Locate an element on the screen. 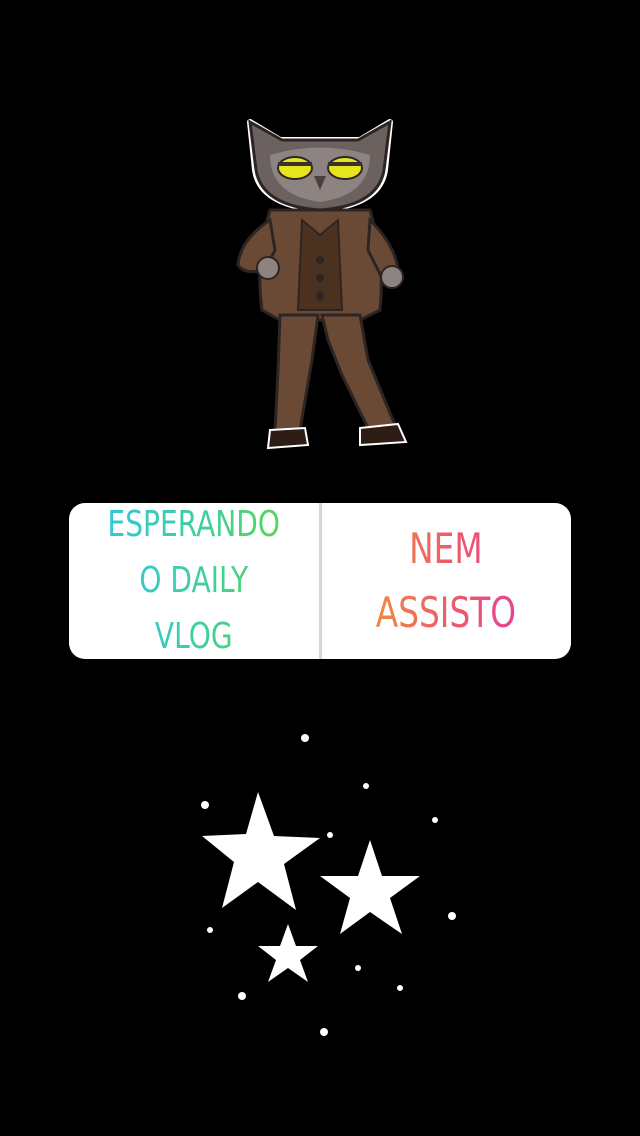  sparkle-stars-icon is located at coordinates (330, 885).